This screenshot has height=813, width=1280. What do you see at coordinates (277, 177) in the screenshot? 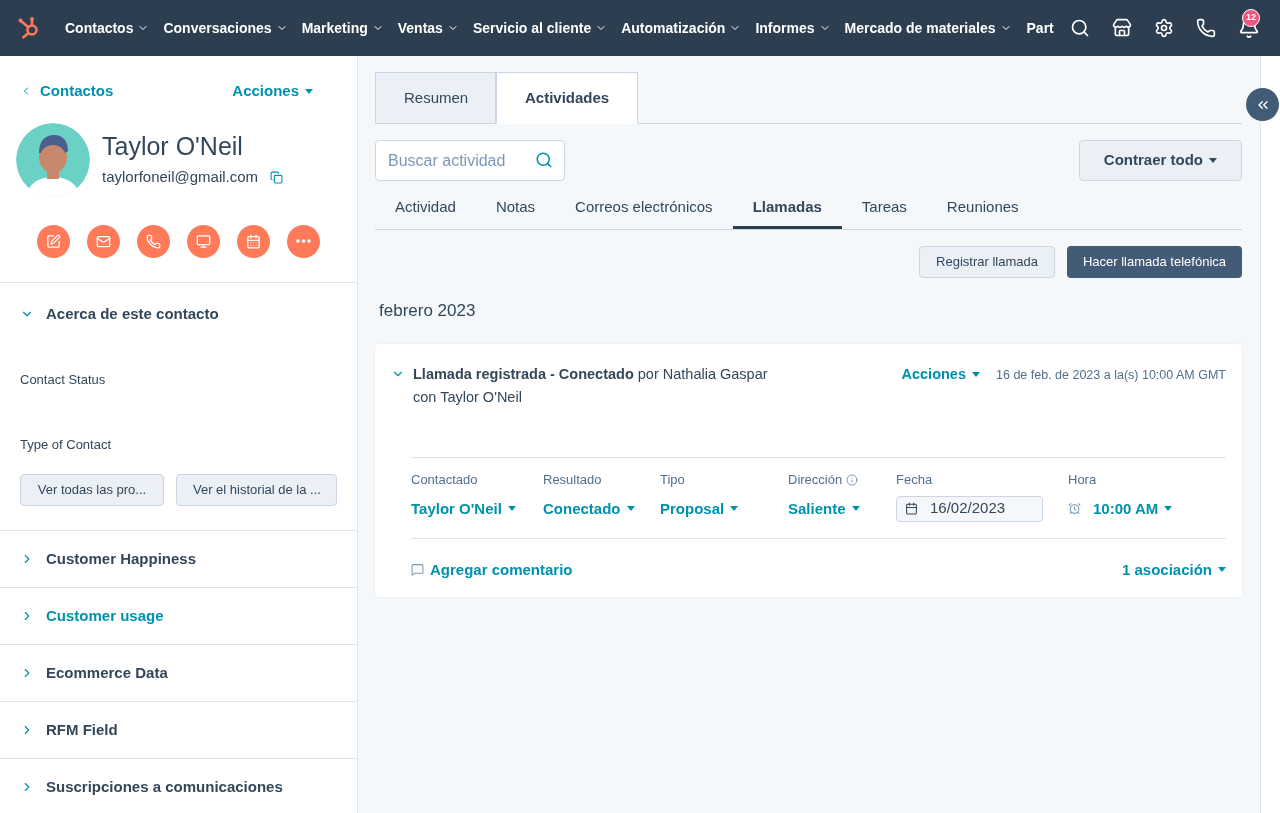
I see `copy-icon` at bounding box center [277, 177].